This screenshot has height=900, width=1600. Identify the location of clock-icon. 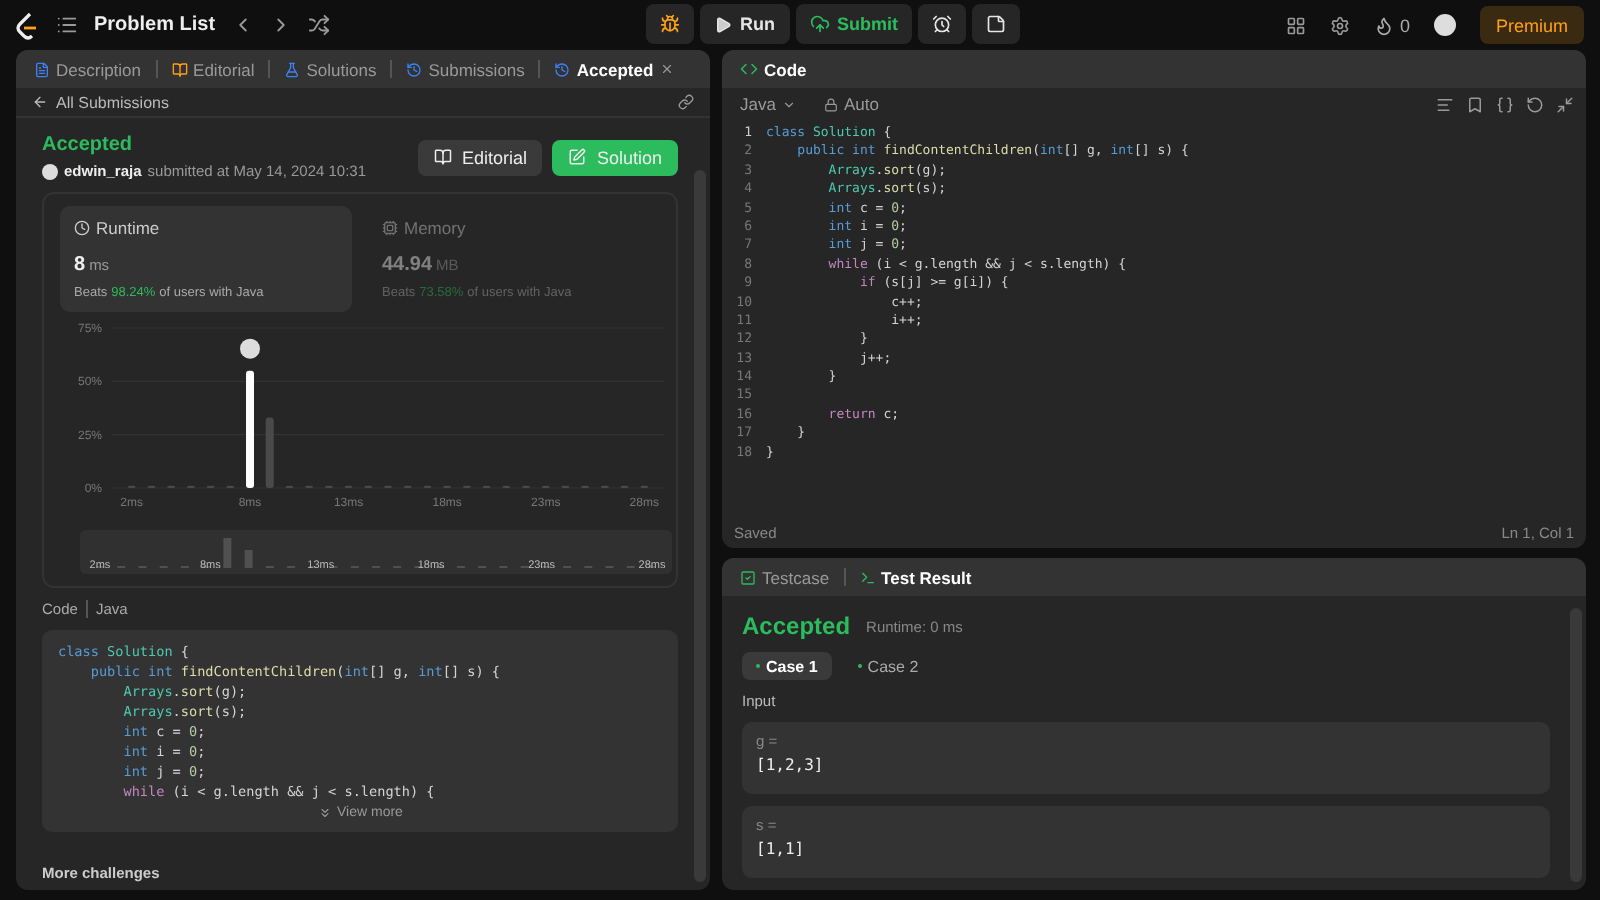
(82, 228).